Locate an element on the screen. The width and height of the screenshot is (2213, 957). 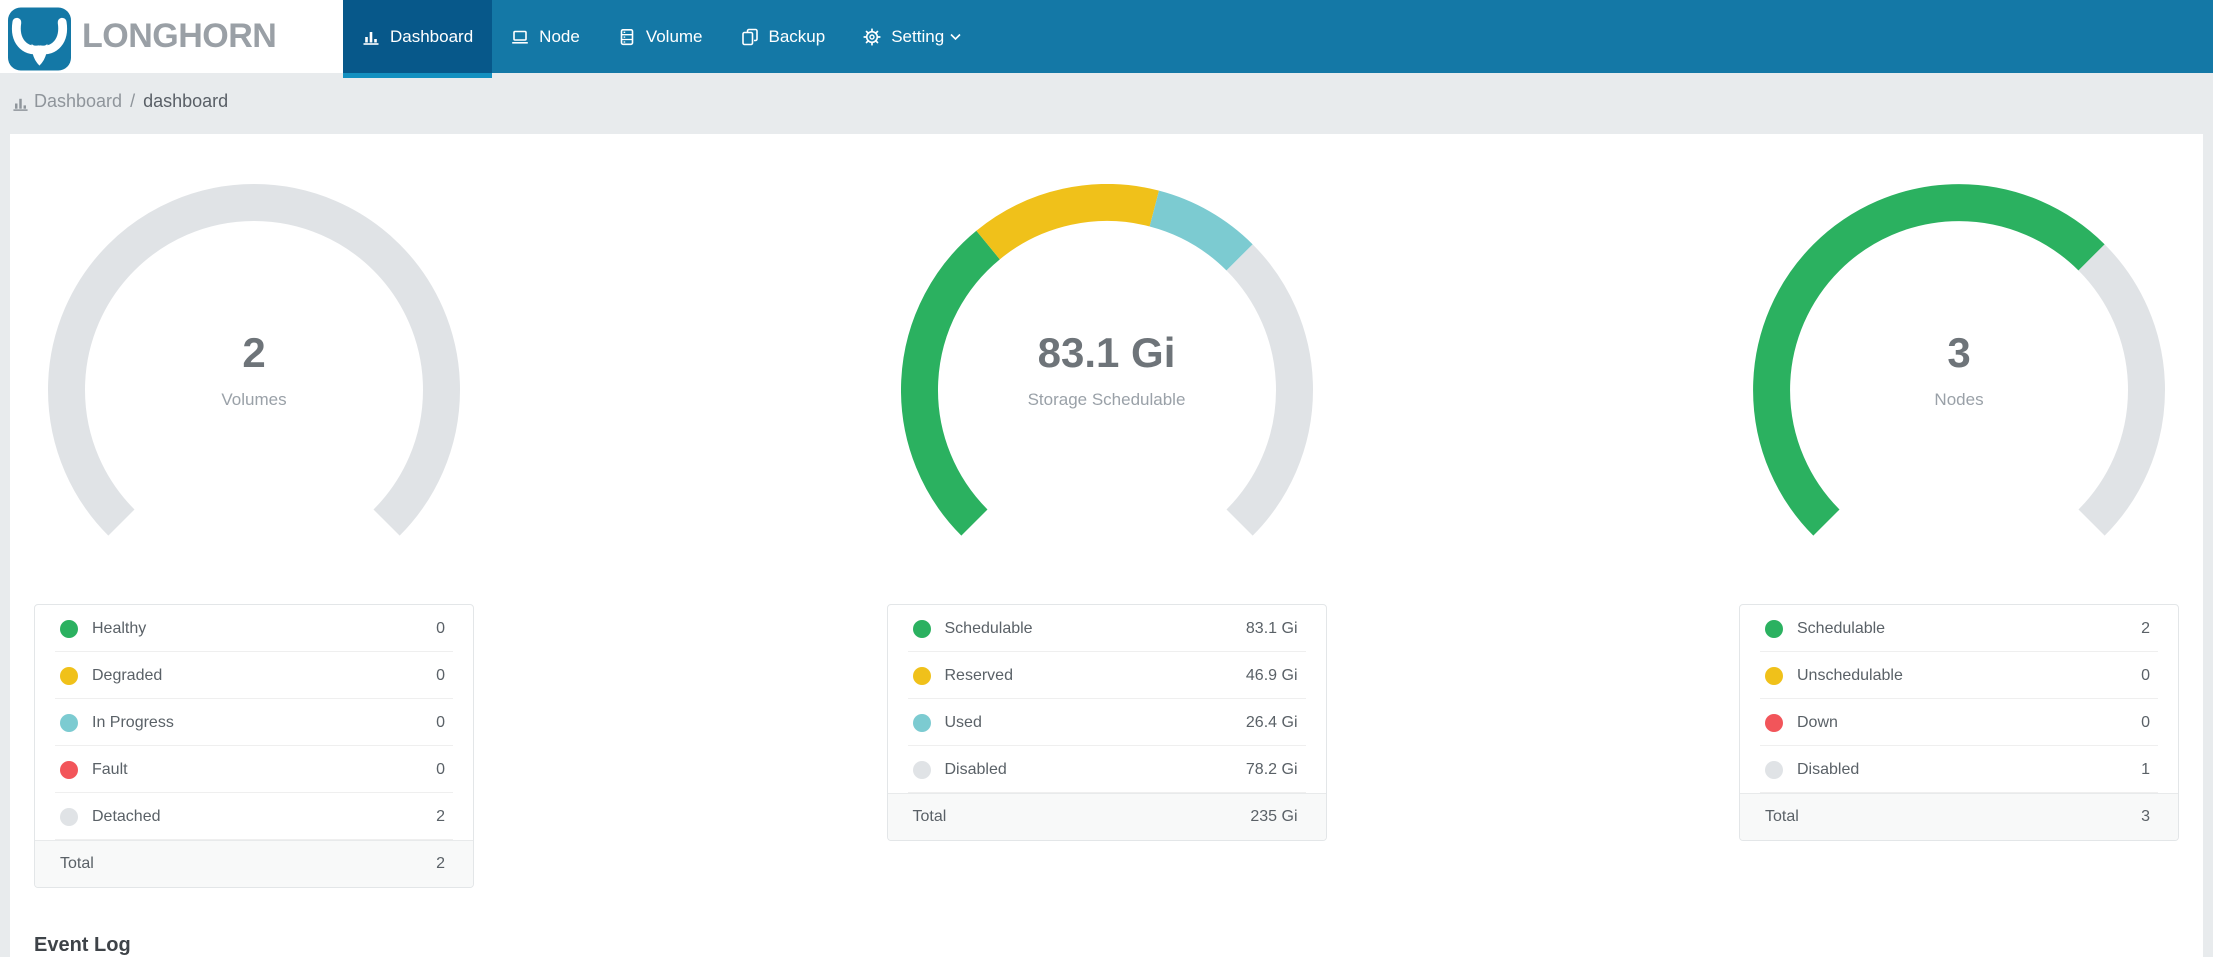
legend-total-row: Total 2 is located at coordinates (254, 863).